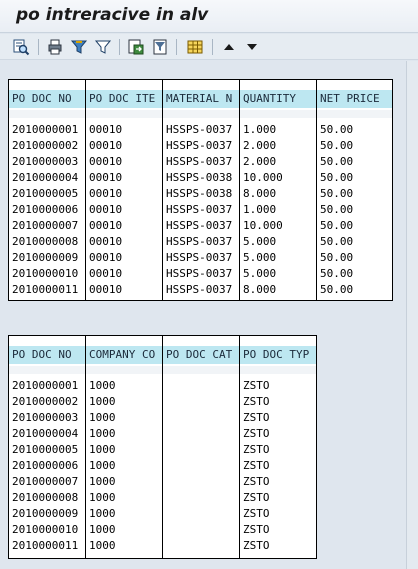 This screenshot has height=569, width=418. I want to click on column-header: MATERIAL N, so click(202, 99).